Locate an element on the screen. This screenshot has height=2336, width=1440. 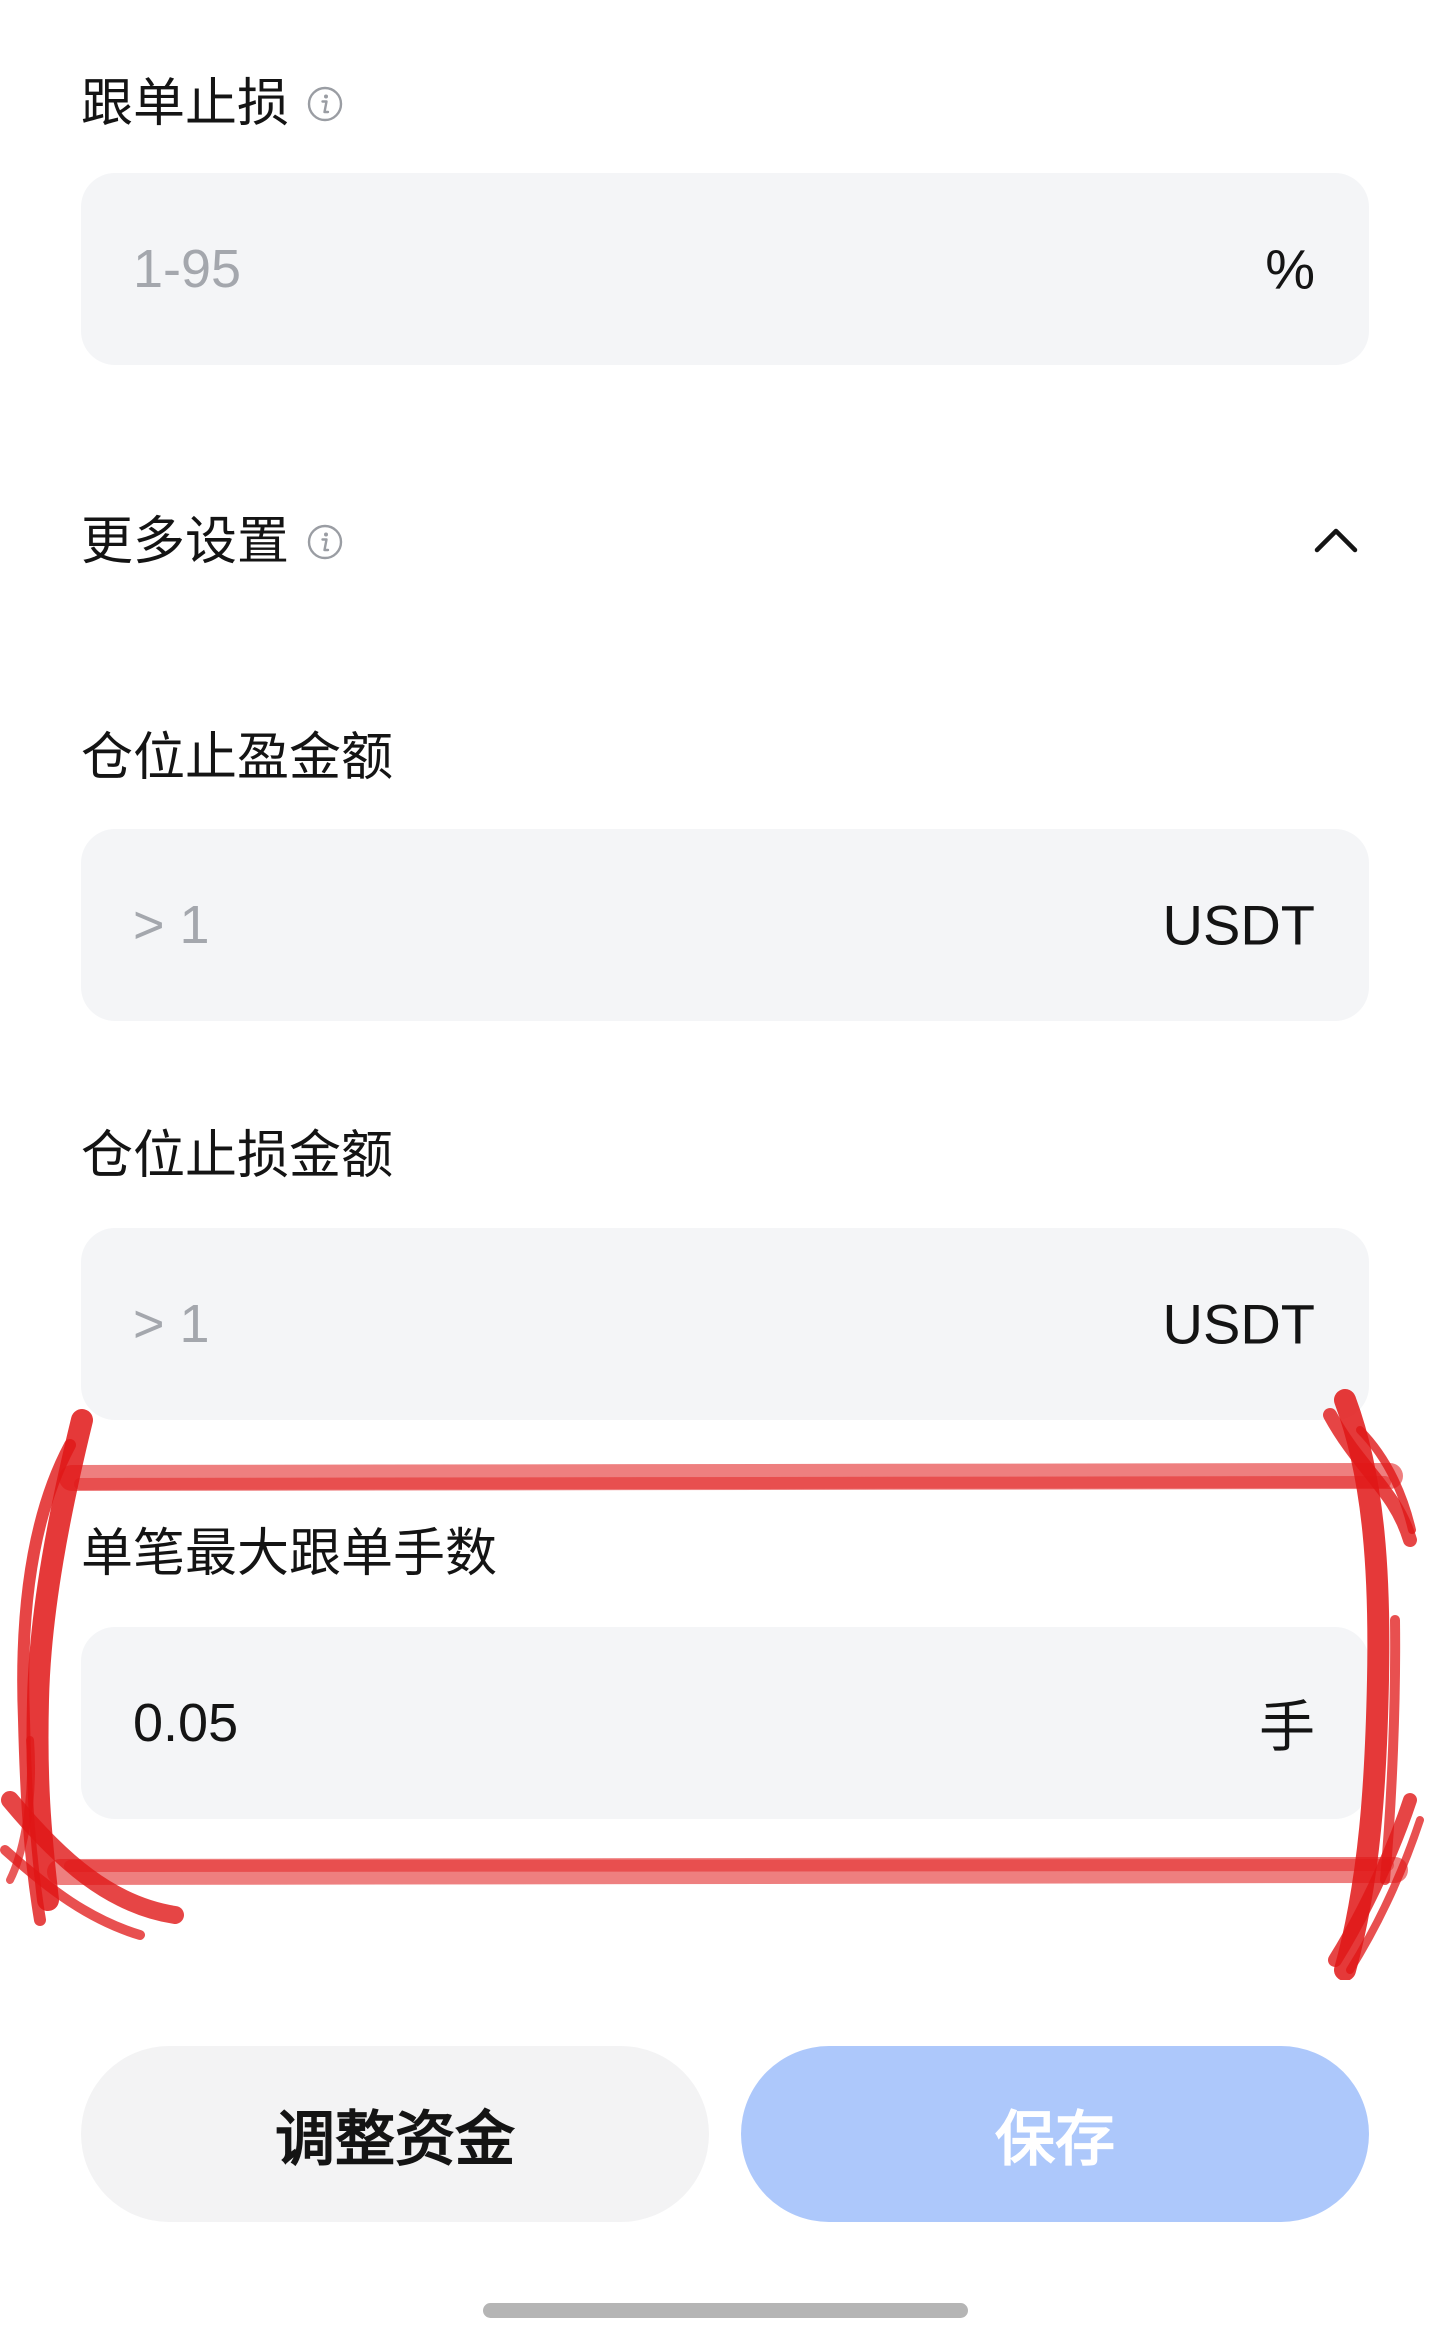
adjust-funds-button: 调整资金 is located at coordinates (395, 2134).